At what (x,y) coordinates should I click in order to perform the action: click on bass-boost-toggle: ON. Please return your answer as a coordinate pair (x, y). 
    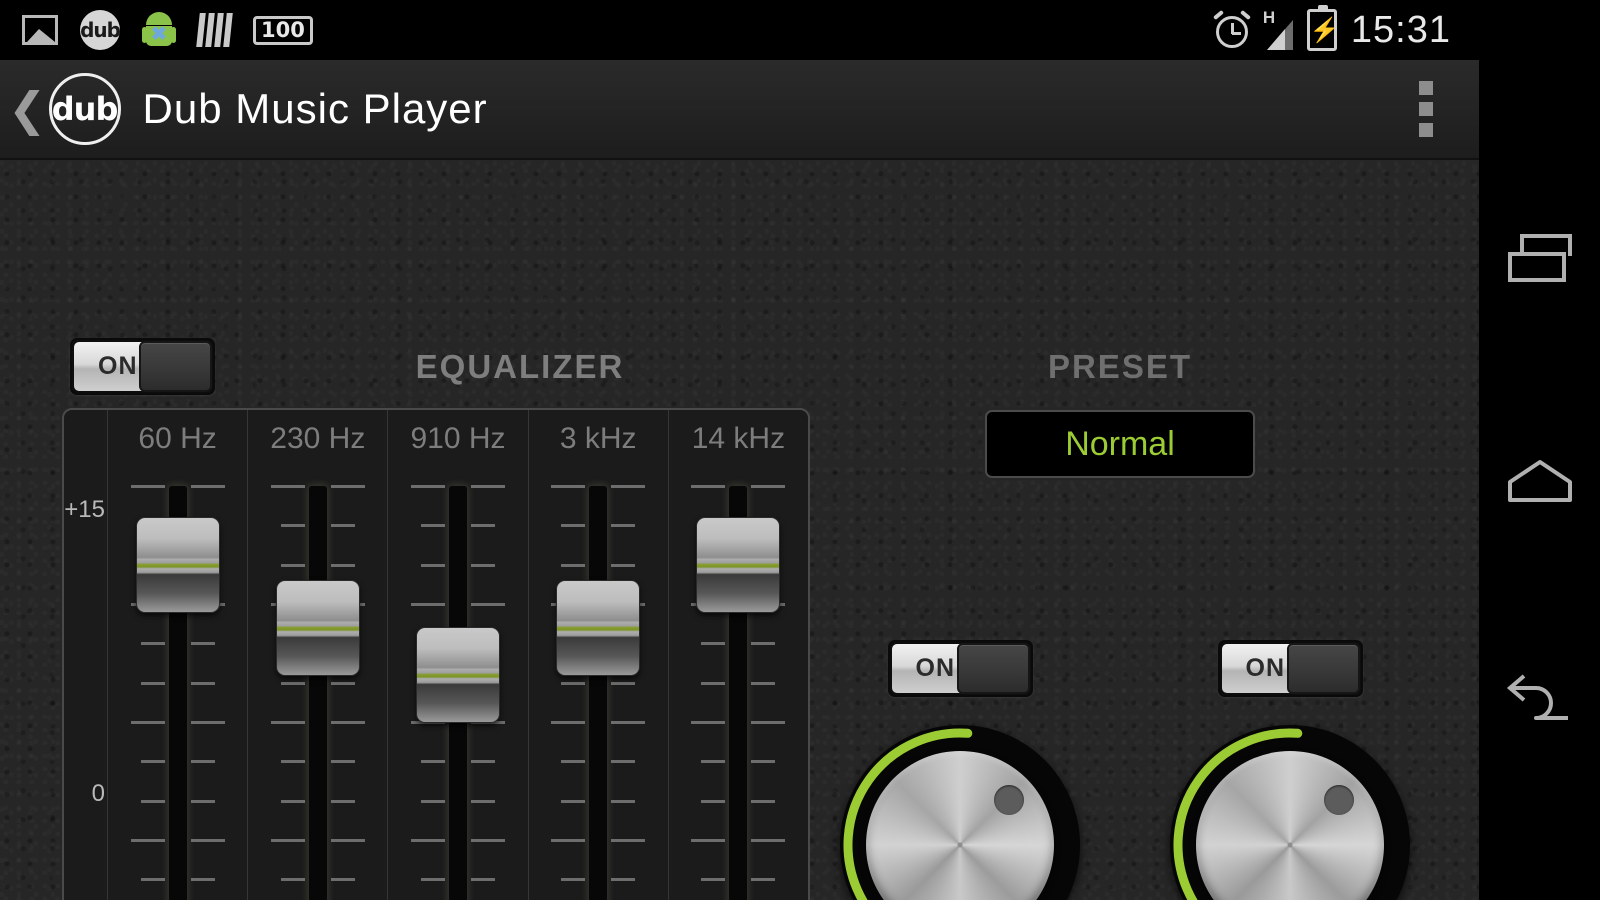
    Looking at the image, I should click on (960, 668).